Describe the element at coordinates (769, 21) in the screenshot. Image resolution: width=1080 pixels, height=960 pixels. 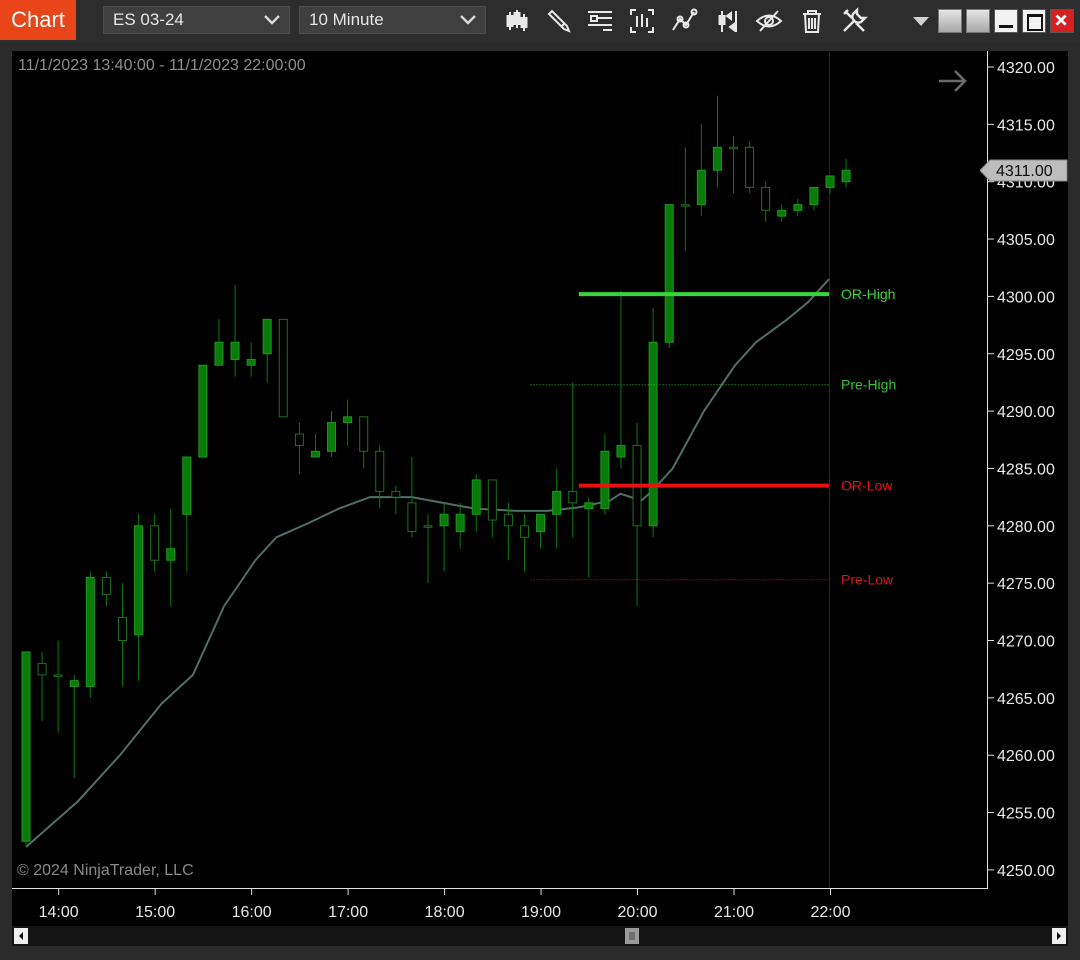
I see `show-hide-icon` at that location.